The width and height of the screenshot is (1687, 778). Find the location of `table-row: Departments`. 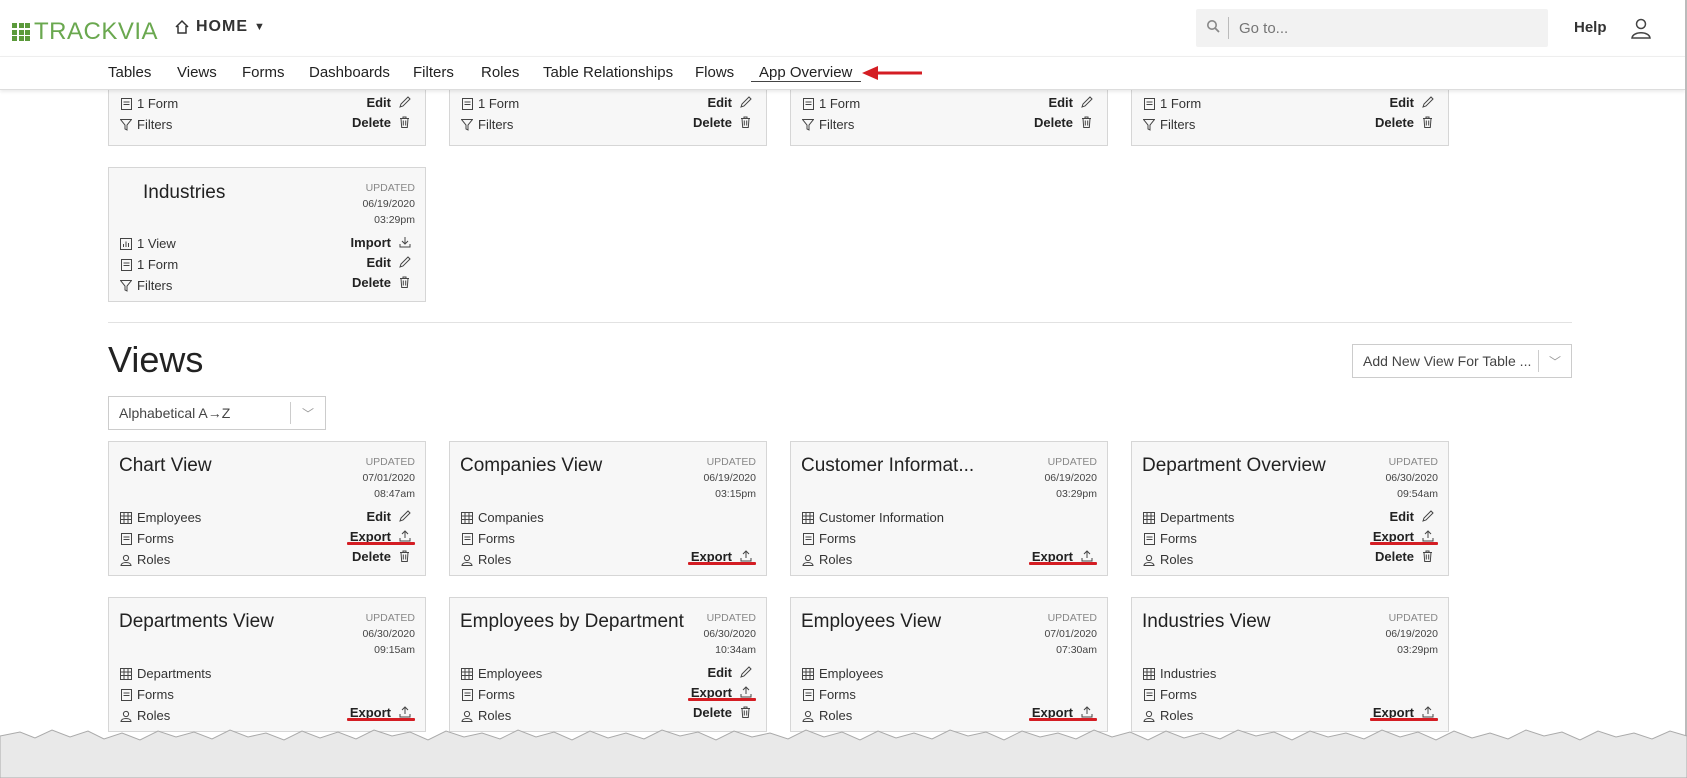

table-row: Departments is located at coordinates (1188, 517).